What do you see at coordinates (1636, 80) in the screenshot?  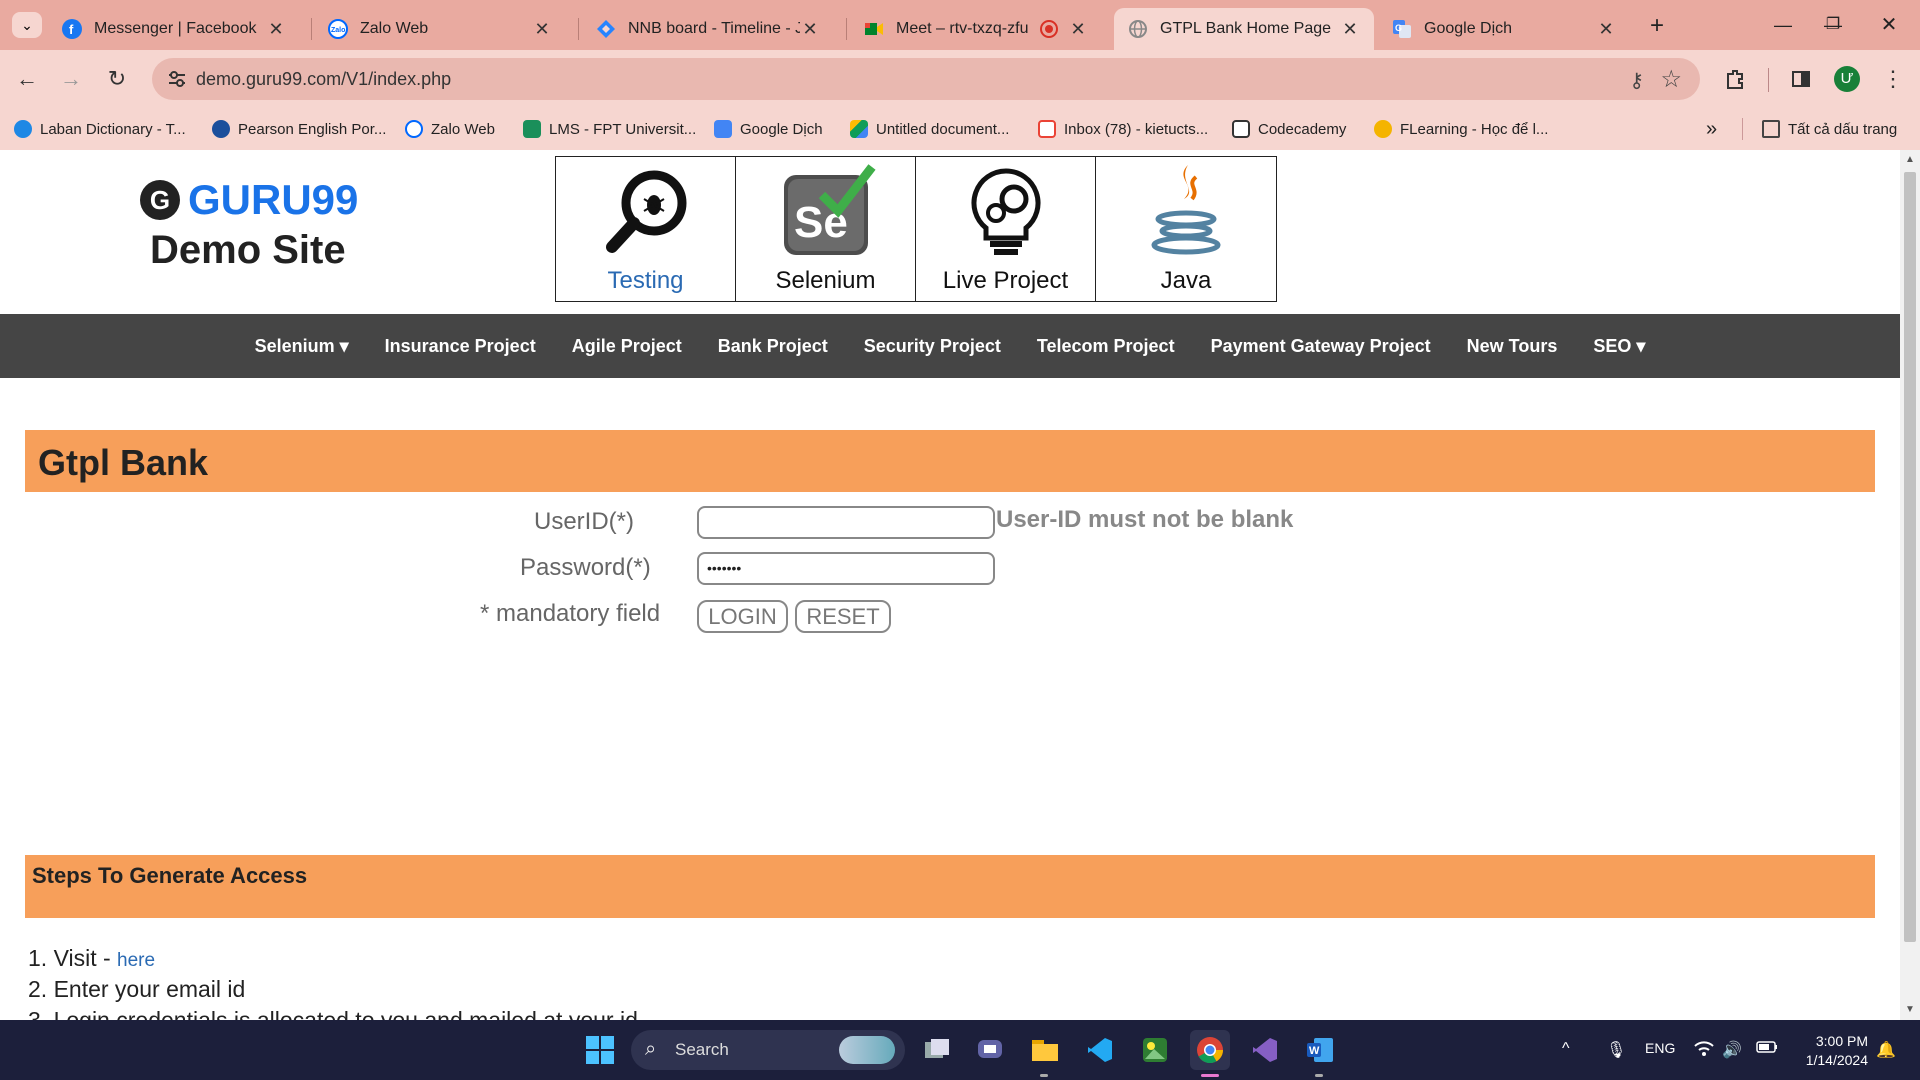 I see `password-key-icon: ⚷` at bounding box center [1636, 80].